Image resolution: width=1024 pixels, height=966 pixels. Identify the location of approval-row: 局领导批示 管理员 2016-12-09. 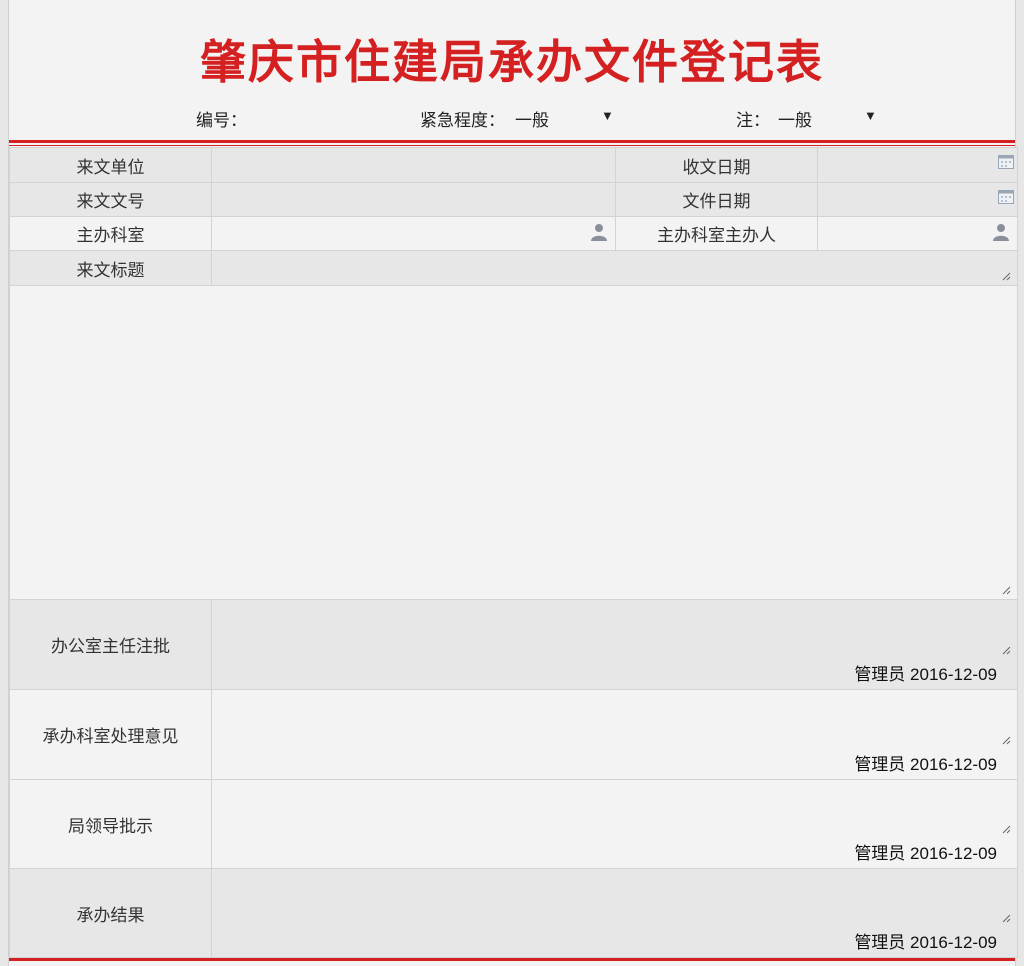
(513, 824).